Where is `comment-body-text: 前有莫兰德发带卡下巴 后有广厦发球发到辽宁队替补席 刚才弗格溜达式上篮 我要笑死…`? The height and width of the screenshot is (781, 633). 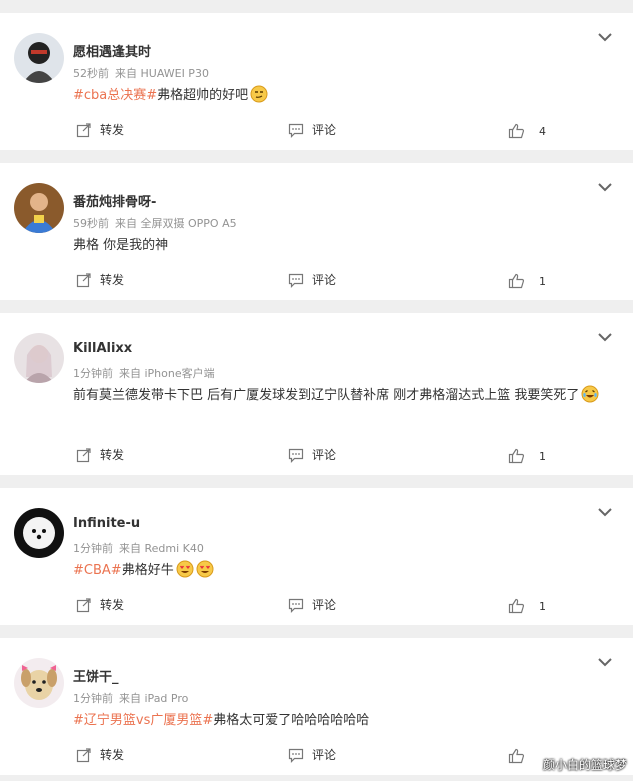
comment-body-text: 前有莫兰德发带卡下巴 后有广厦发球发到辽宁队替补席 刚才弗格溜达式上篮 我要笑死… is located at coordinates (326, 395).